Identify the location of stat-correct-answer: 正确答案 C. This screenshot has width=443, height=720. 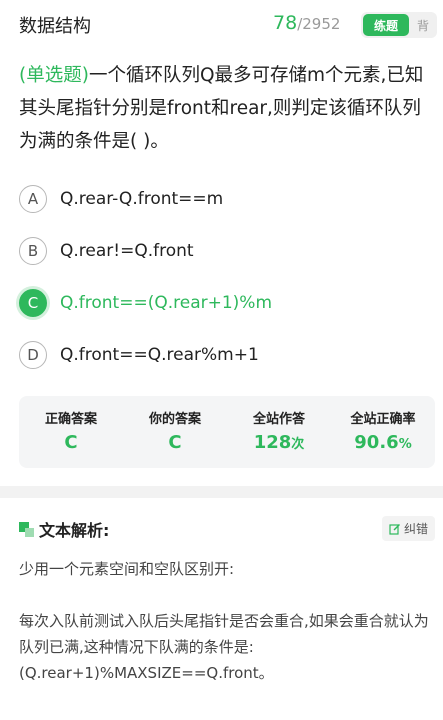
(71, 432).